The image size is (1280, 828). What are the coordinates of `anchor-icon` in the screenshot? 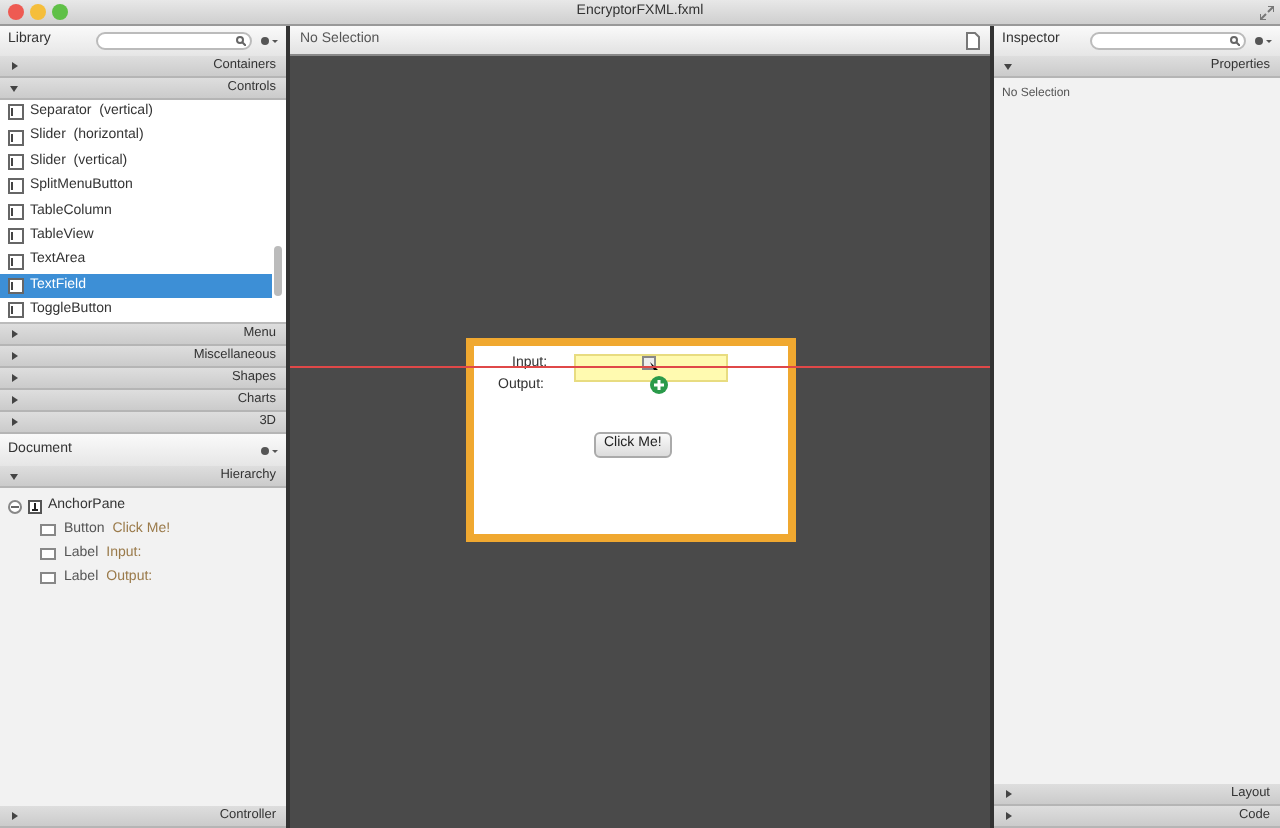 It's located at (35, 506).